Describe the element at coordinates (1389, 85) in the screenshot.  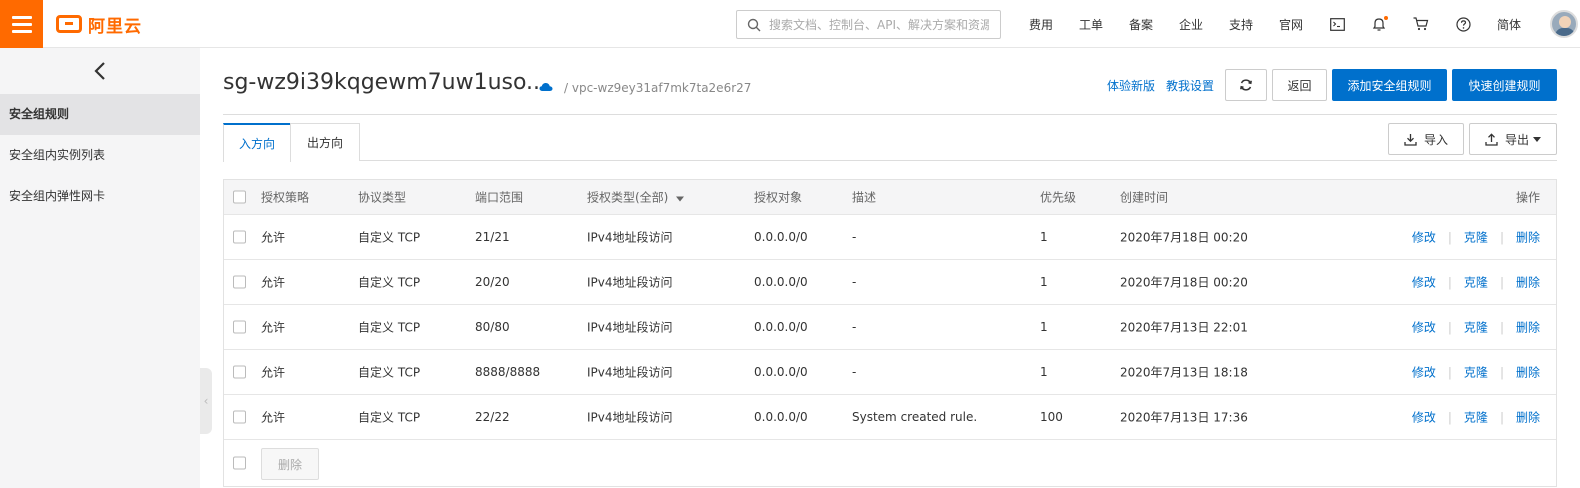
I see `add-rule-button: 添加安全组规则` at that location.